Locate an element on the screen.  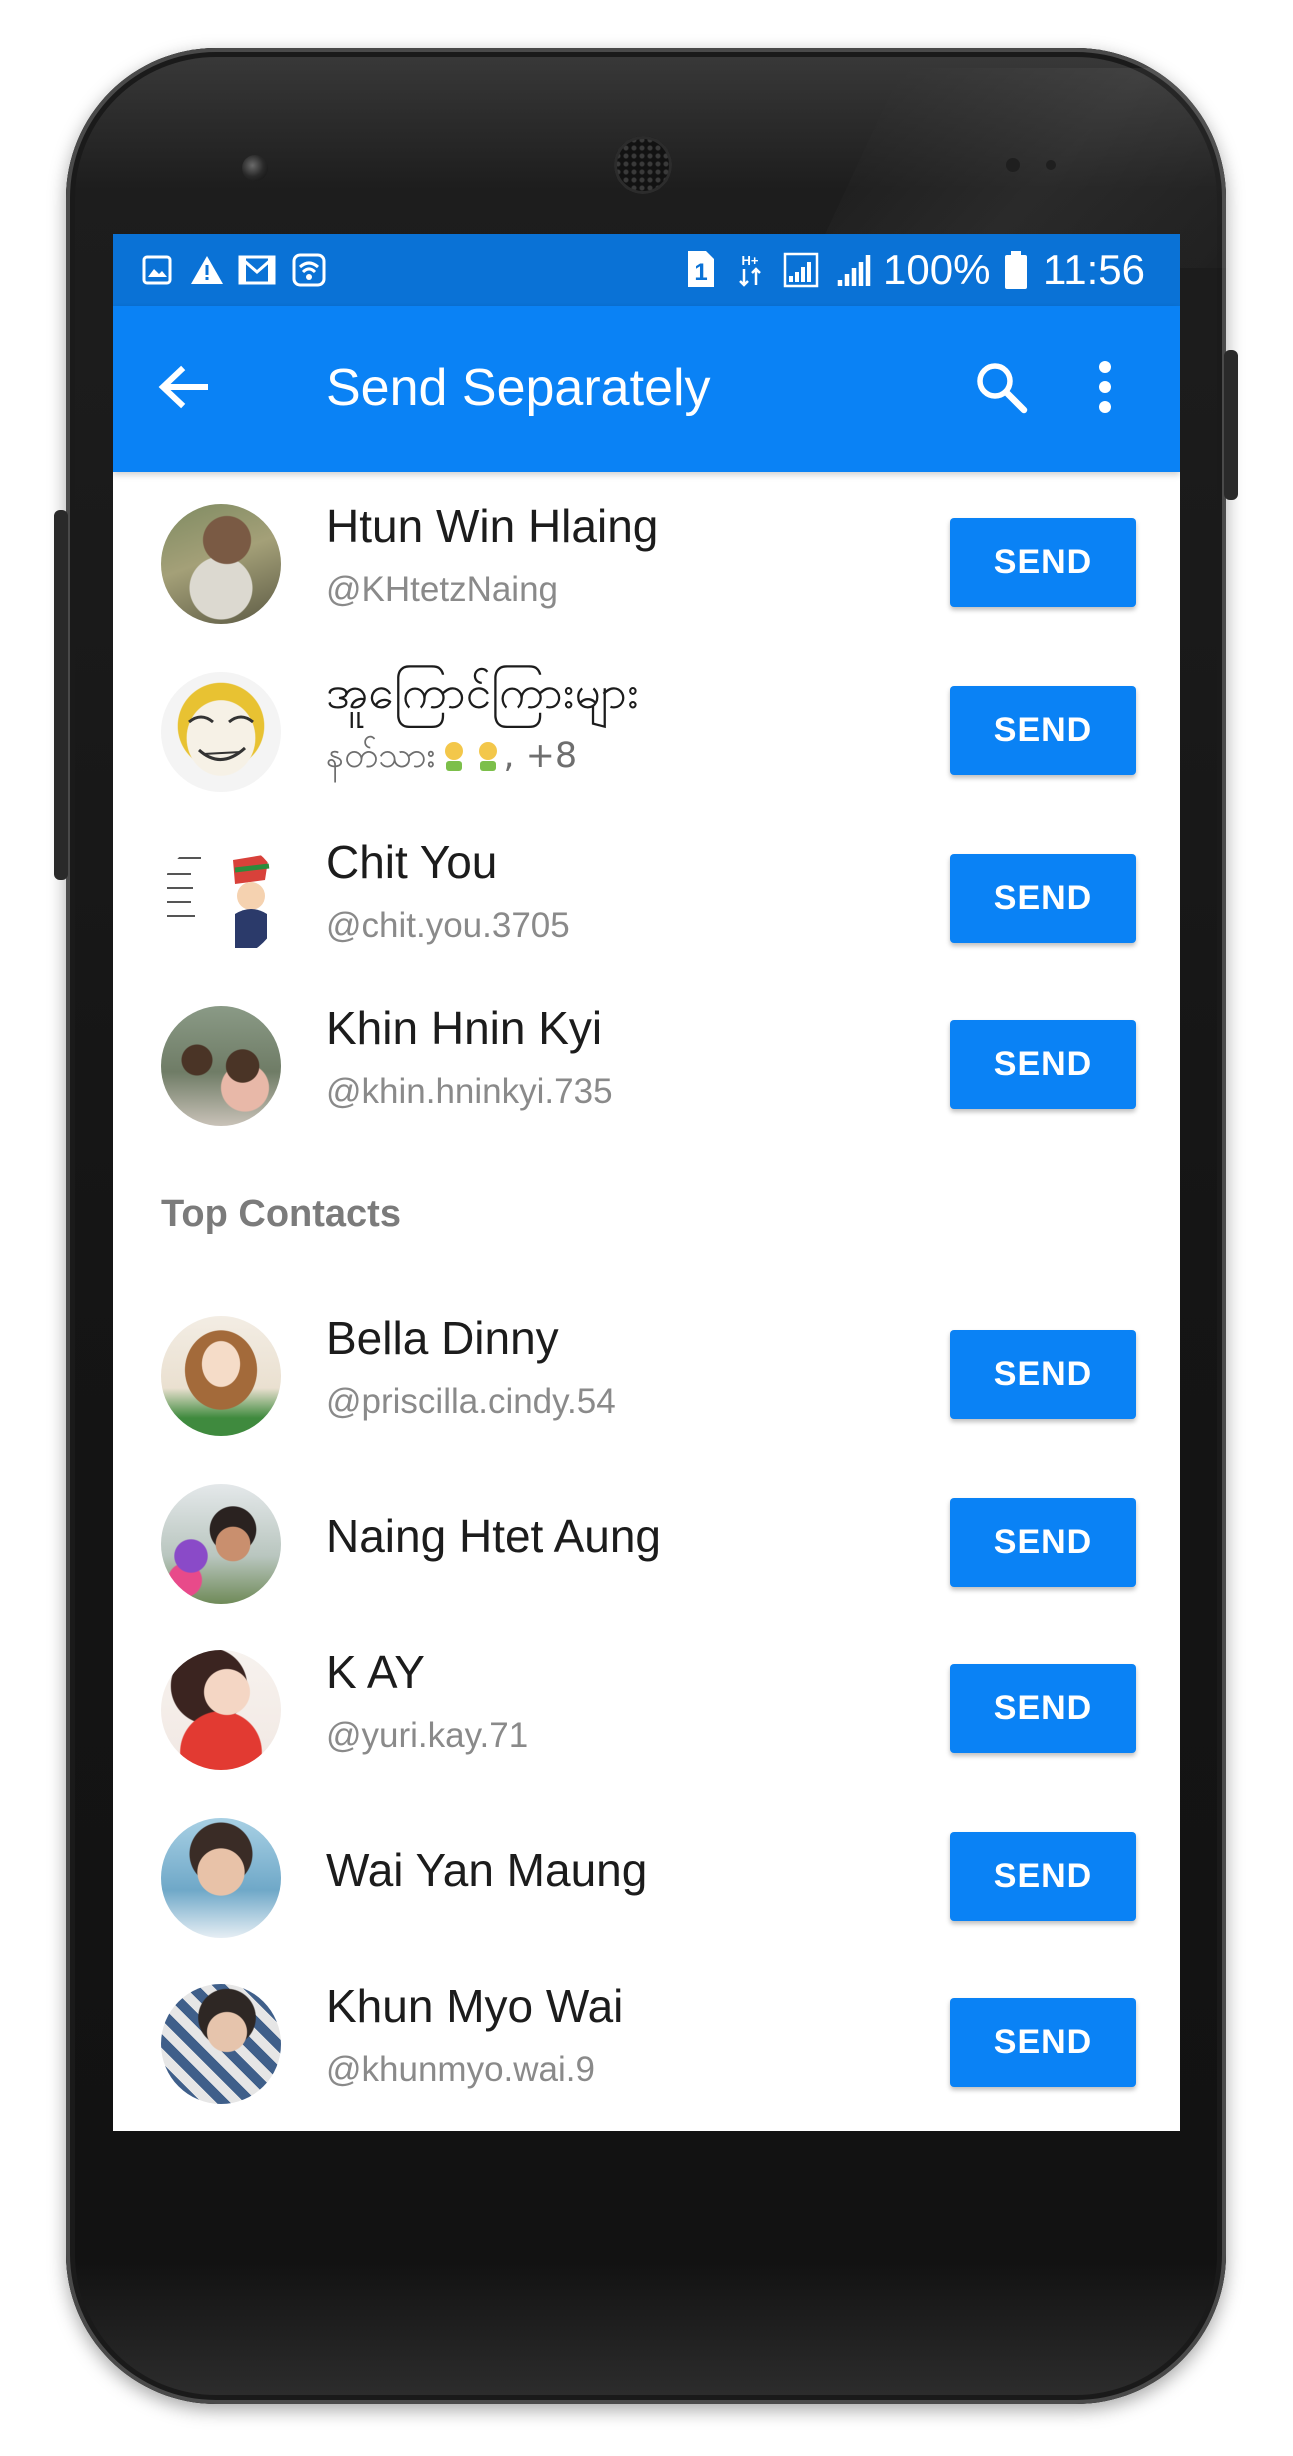
volume-button is located at coordinates (61, 695).